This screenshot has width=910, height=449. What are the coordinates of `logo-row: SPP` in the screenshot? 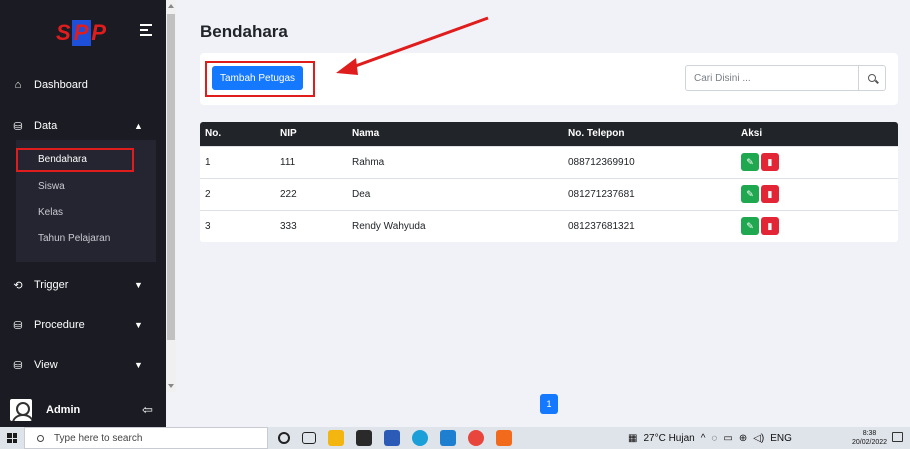 It's located at (83, 30).